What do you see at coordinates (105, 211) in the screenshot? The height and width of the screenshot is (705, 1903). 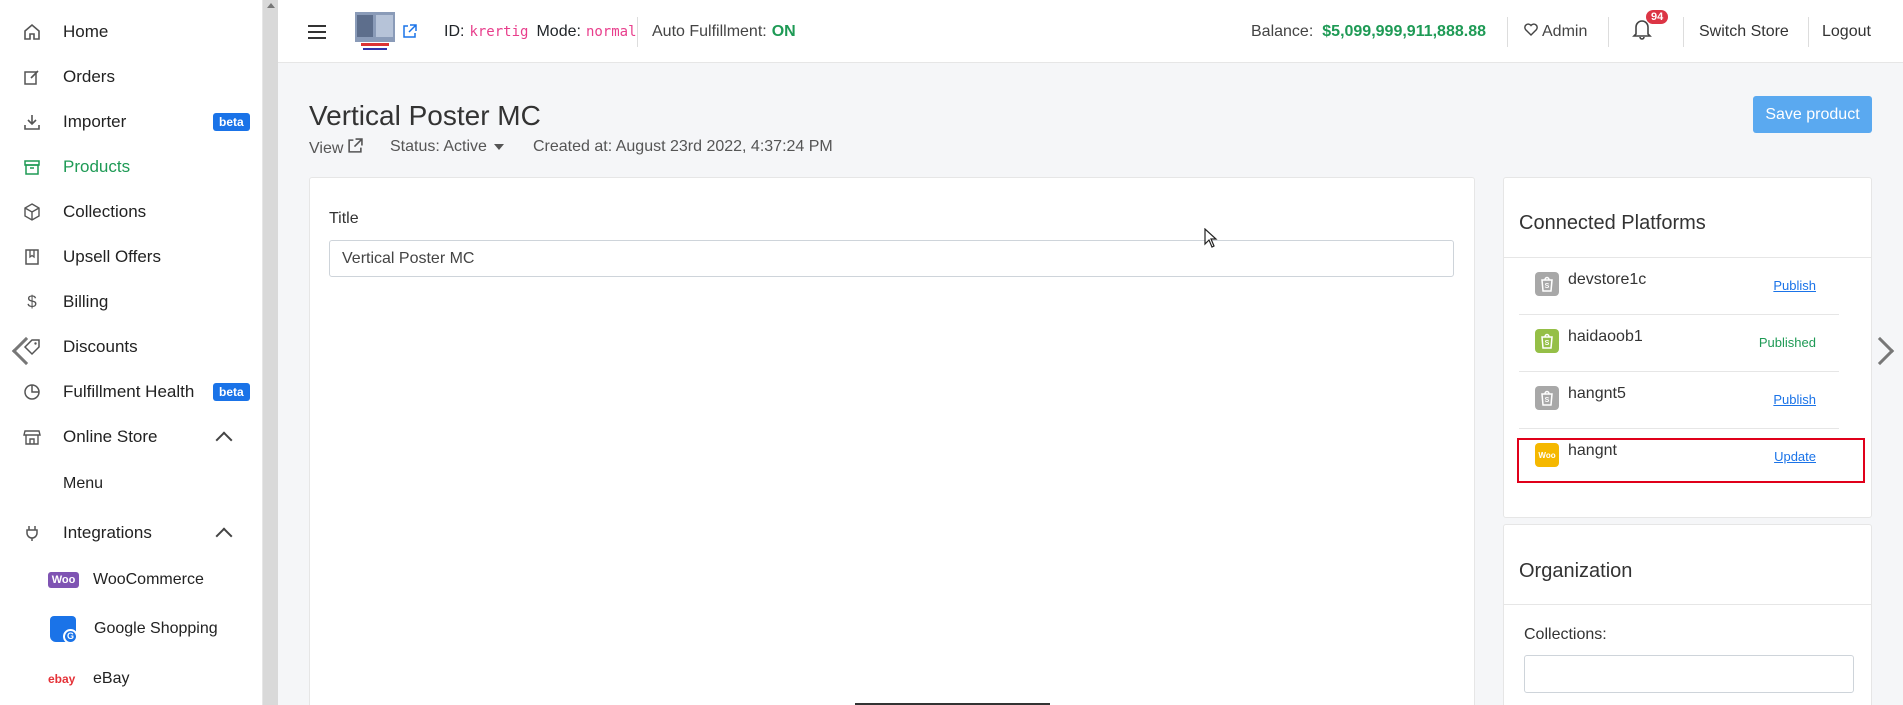 I see `sidebar-item-label: Collections` at bounding box center [105, 211].